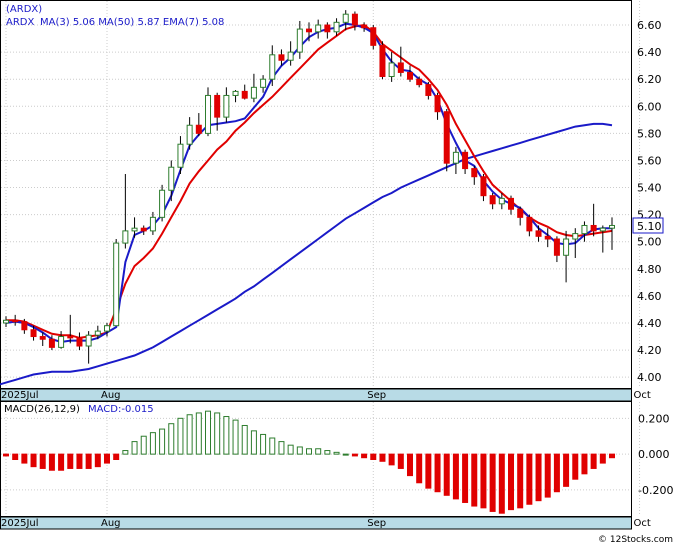 The width and height of the screenshot is (680, 550). What do you see at coordinates (649, 242) in the screenshot?
I see `price-ytick-label: 5.00` at bounding box center [649, 242].